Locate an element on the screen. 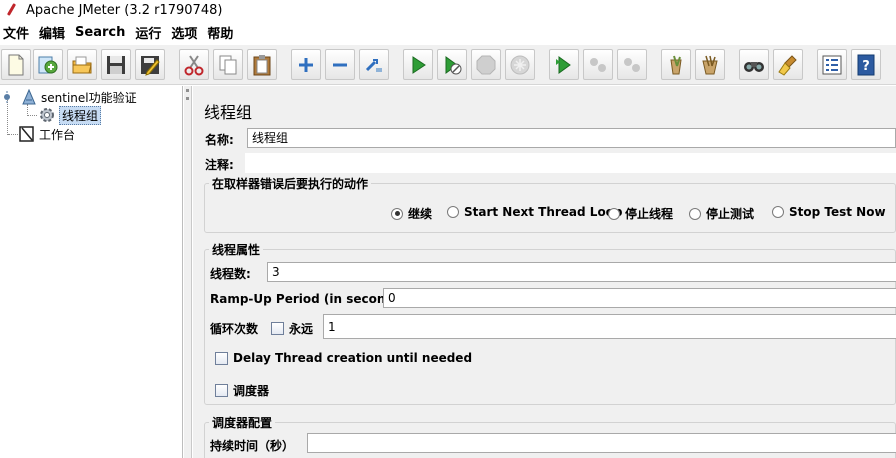  radio-stop-test-now: Stop Test Now is located at coordinates (829, 212).